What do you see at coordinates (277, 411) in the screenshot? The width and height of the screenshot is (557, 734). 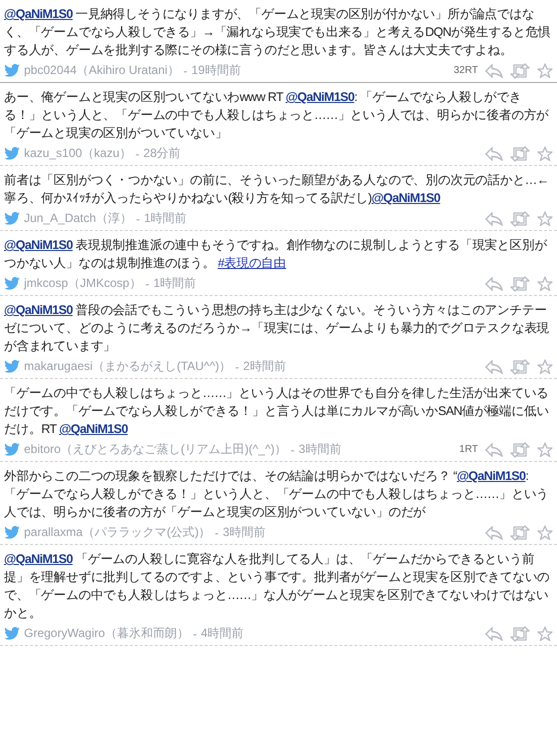 I see `tweet-text: 「ゲームの中でも人殺しはちょっと……」という人はその世界でも自分を律した生活が出来ているだけです。「ゲームでなら人殺しができる！」と言う人は単にカルマが高いかSAN値が極端に低いだけ。RT @QaNiM1S0` at bounding box center [277, 411].